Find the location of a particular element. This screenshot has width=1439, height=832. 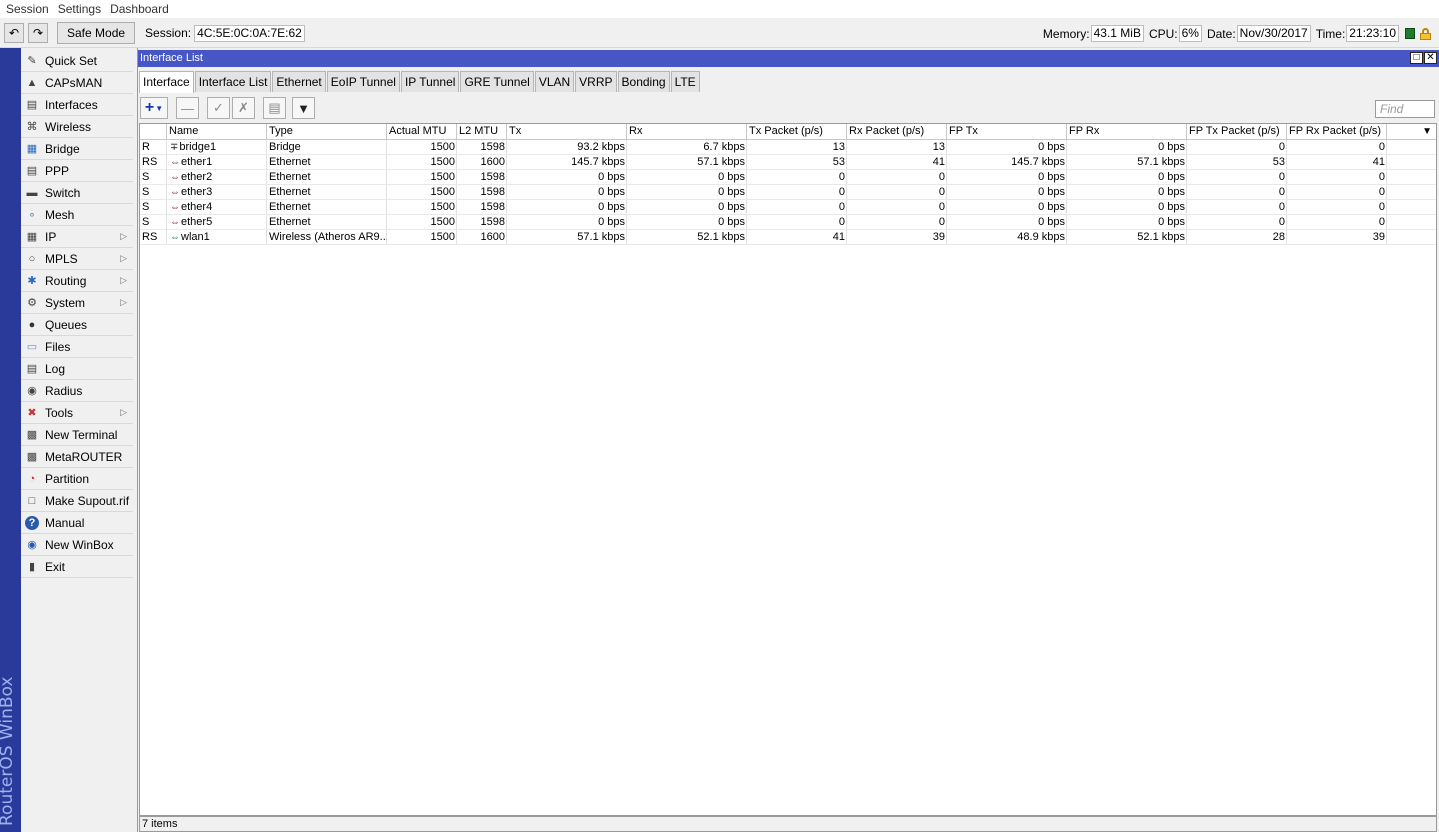

sidebar-item-new-winbox: ◉ New WinBox is located at coordinates (77, 545).